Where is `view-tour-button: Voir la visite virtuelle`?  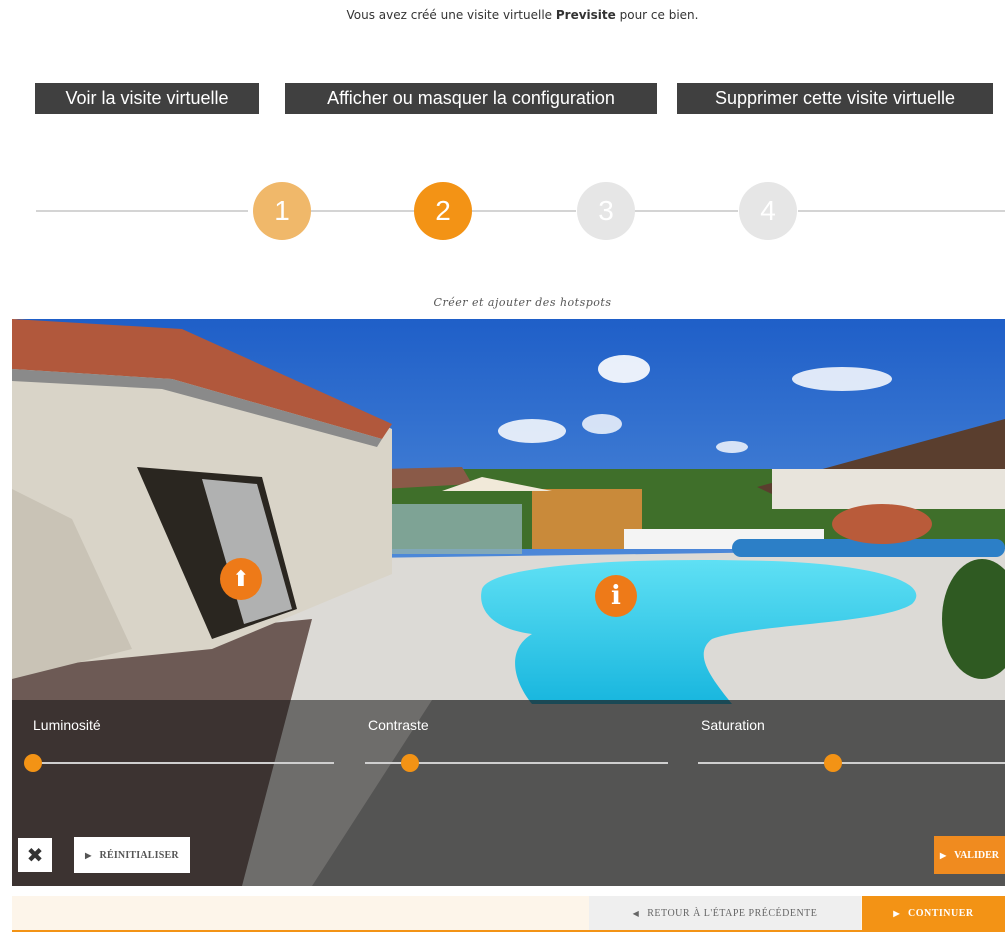 view-tour-button: Voir la visite virtuelle is located at coordinates (147, 98).